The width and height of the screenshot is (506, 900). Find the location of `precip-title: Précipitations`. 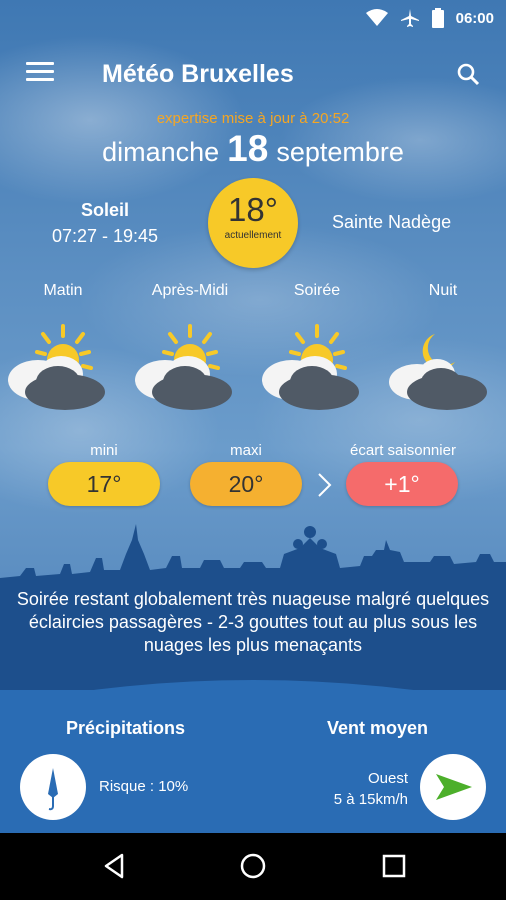

precip-title: Précipitations is located at coordinates (126, 728).